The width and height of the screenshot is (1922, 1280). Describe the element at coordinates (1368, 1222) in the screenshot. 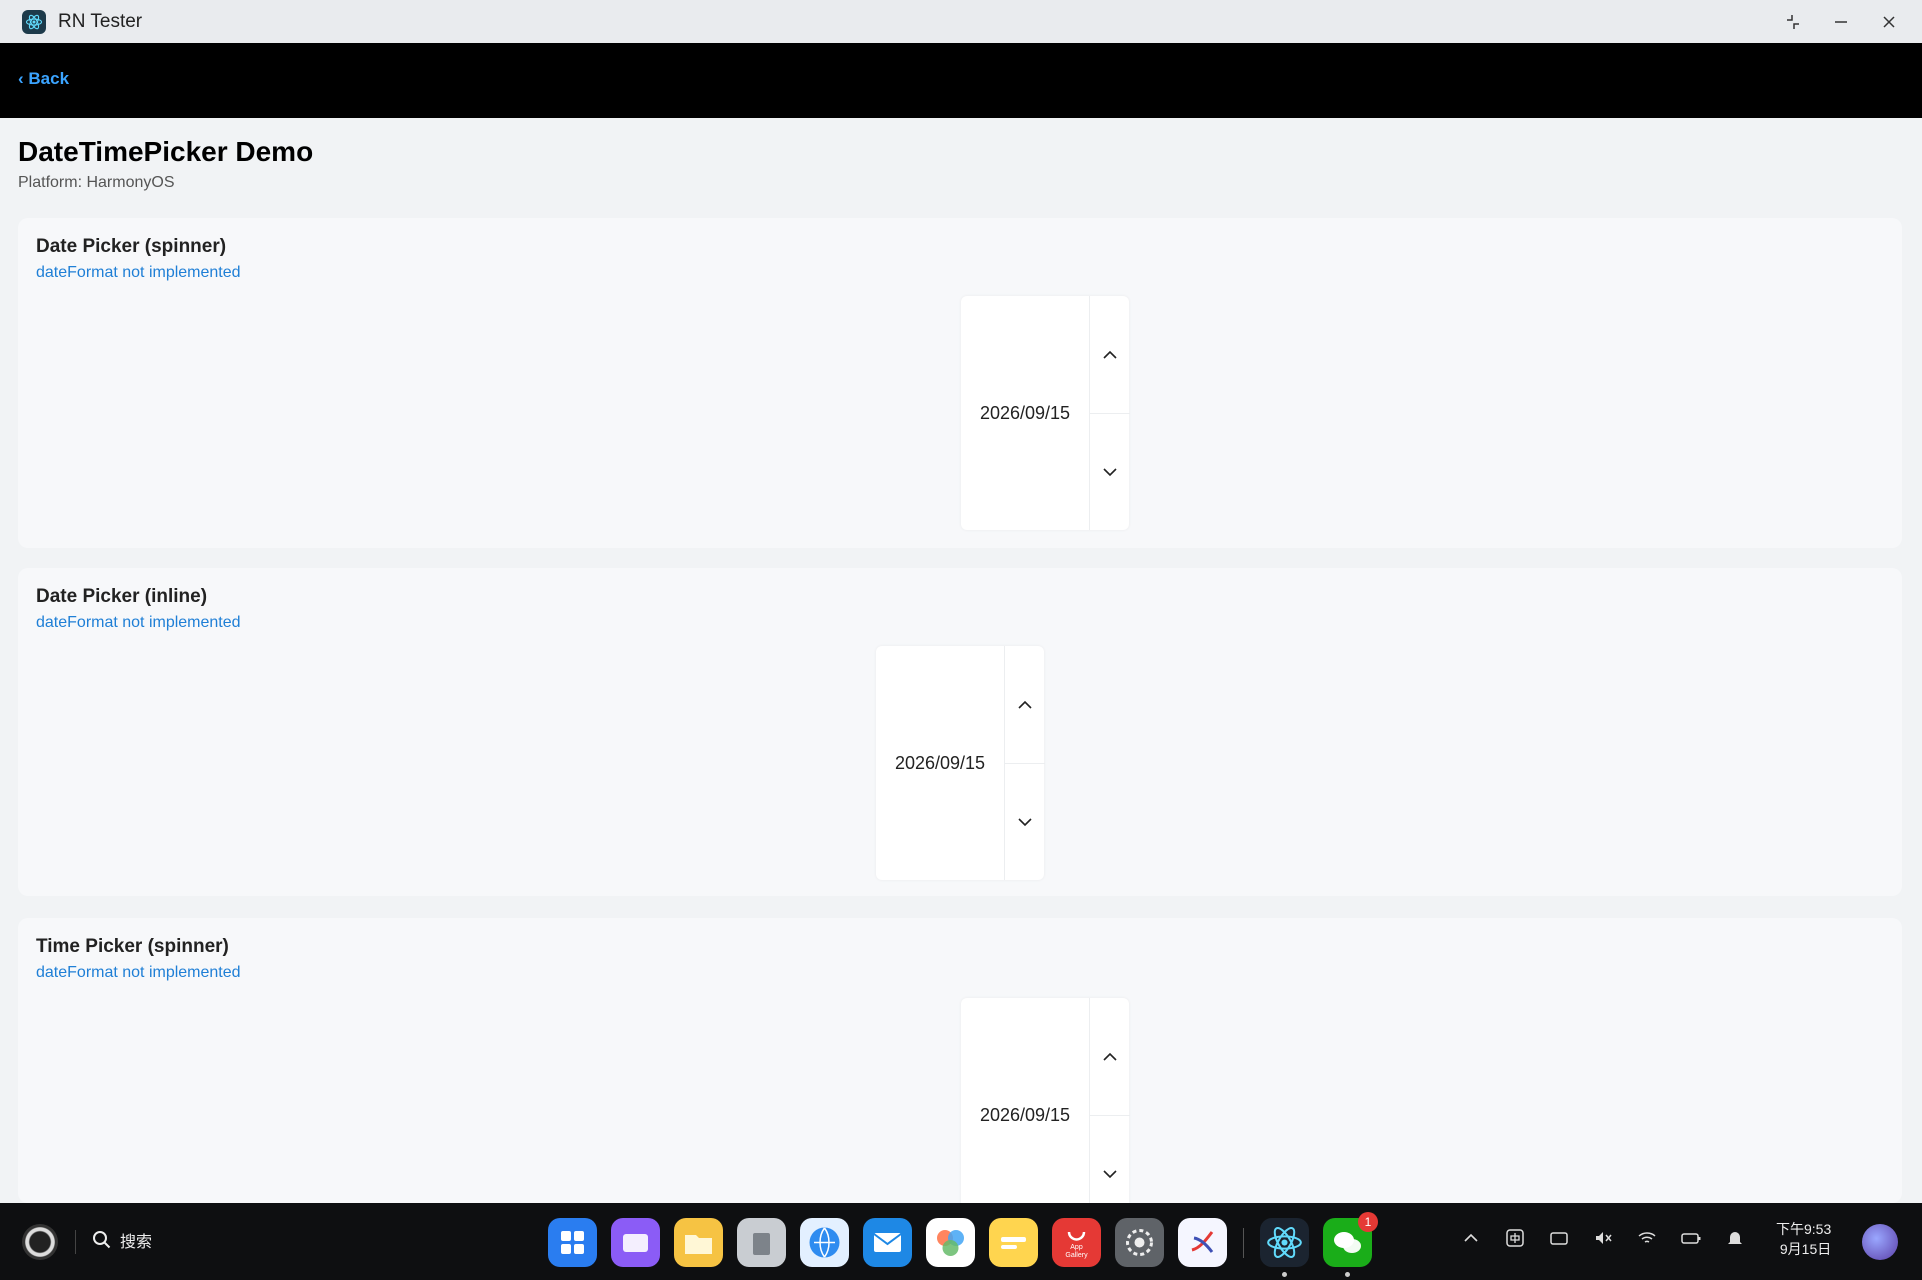

I see `notification-badge: 1` at that location.